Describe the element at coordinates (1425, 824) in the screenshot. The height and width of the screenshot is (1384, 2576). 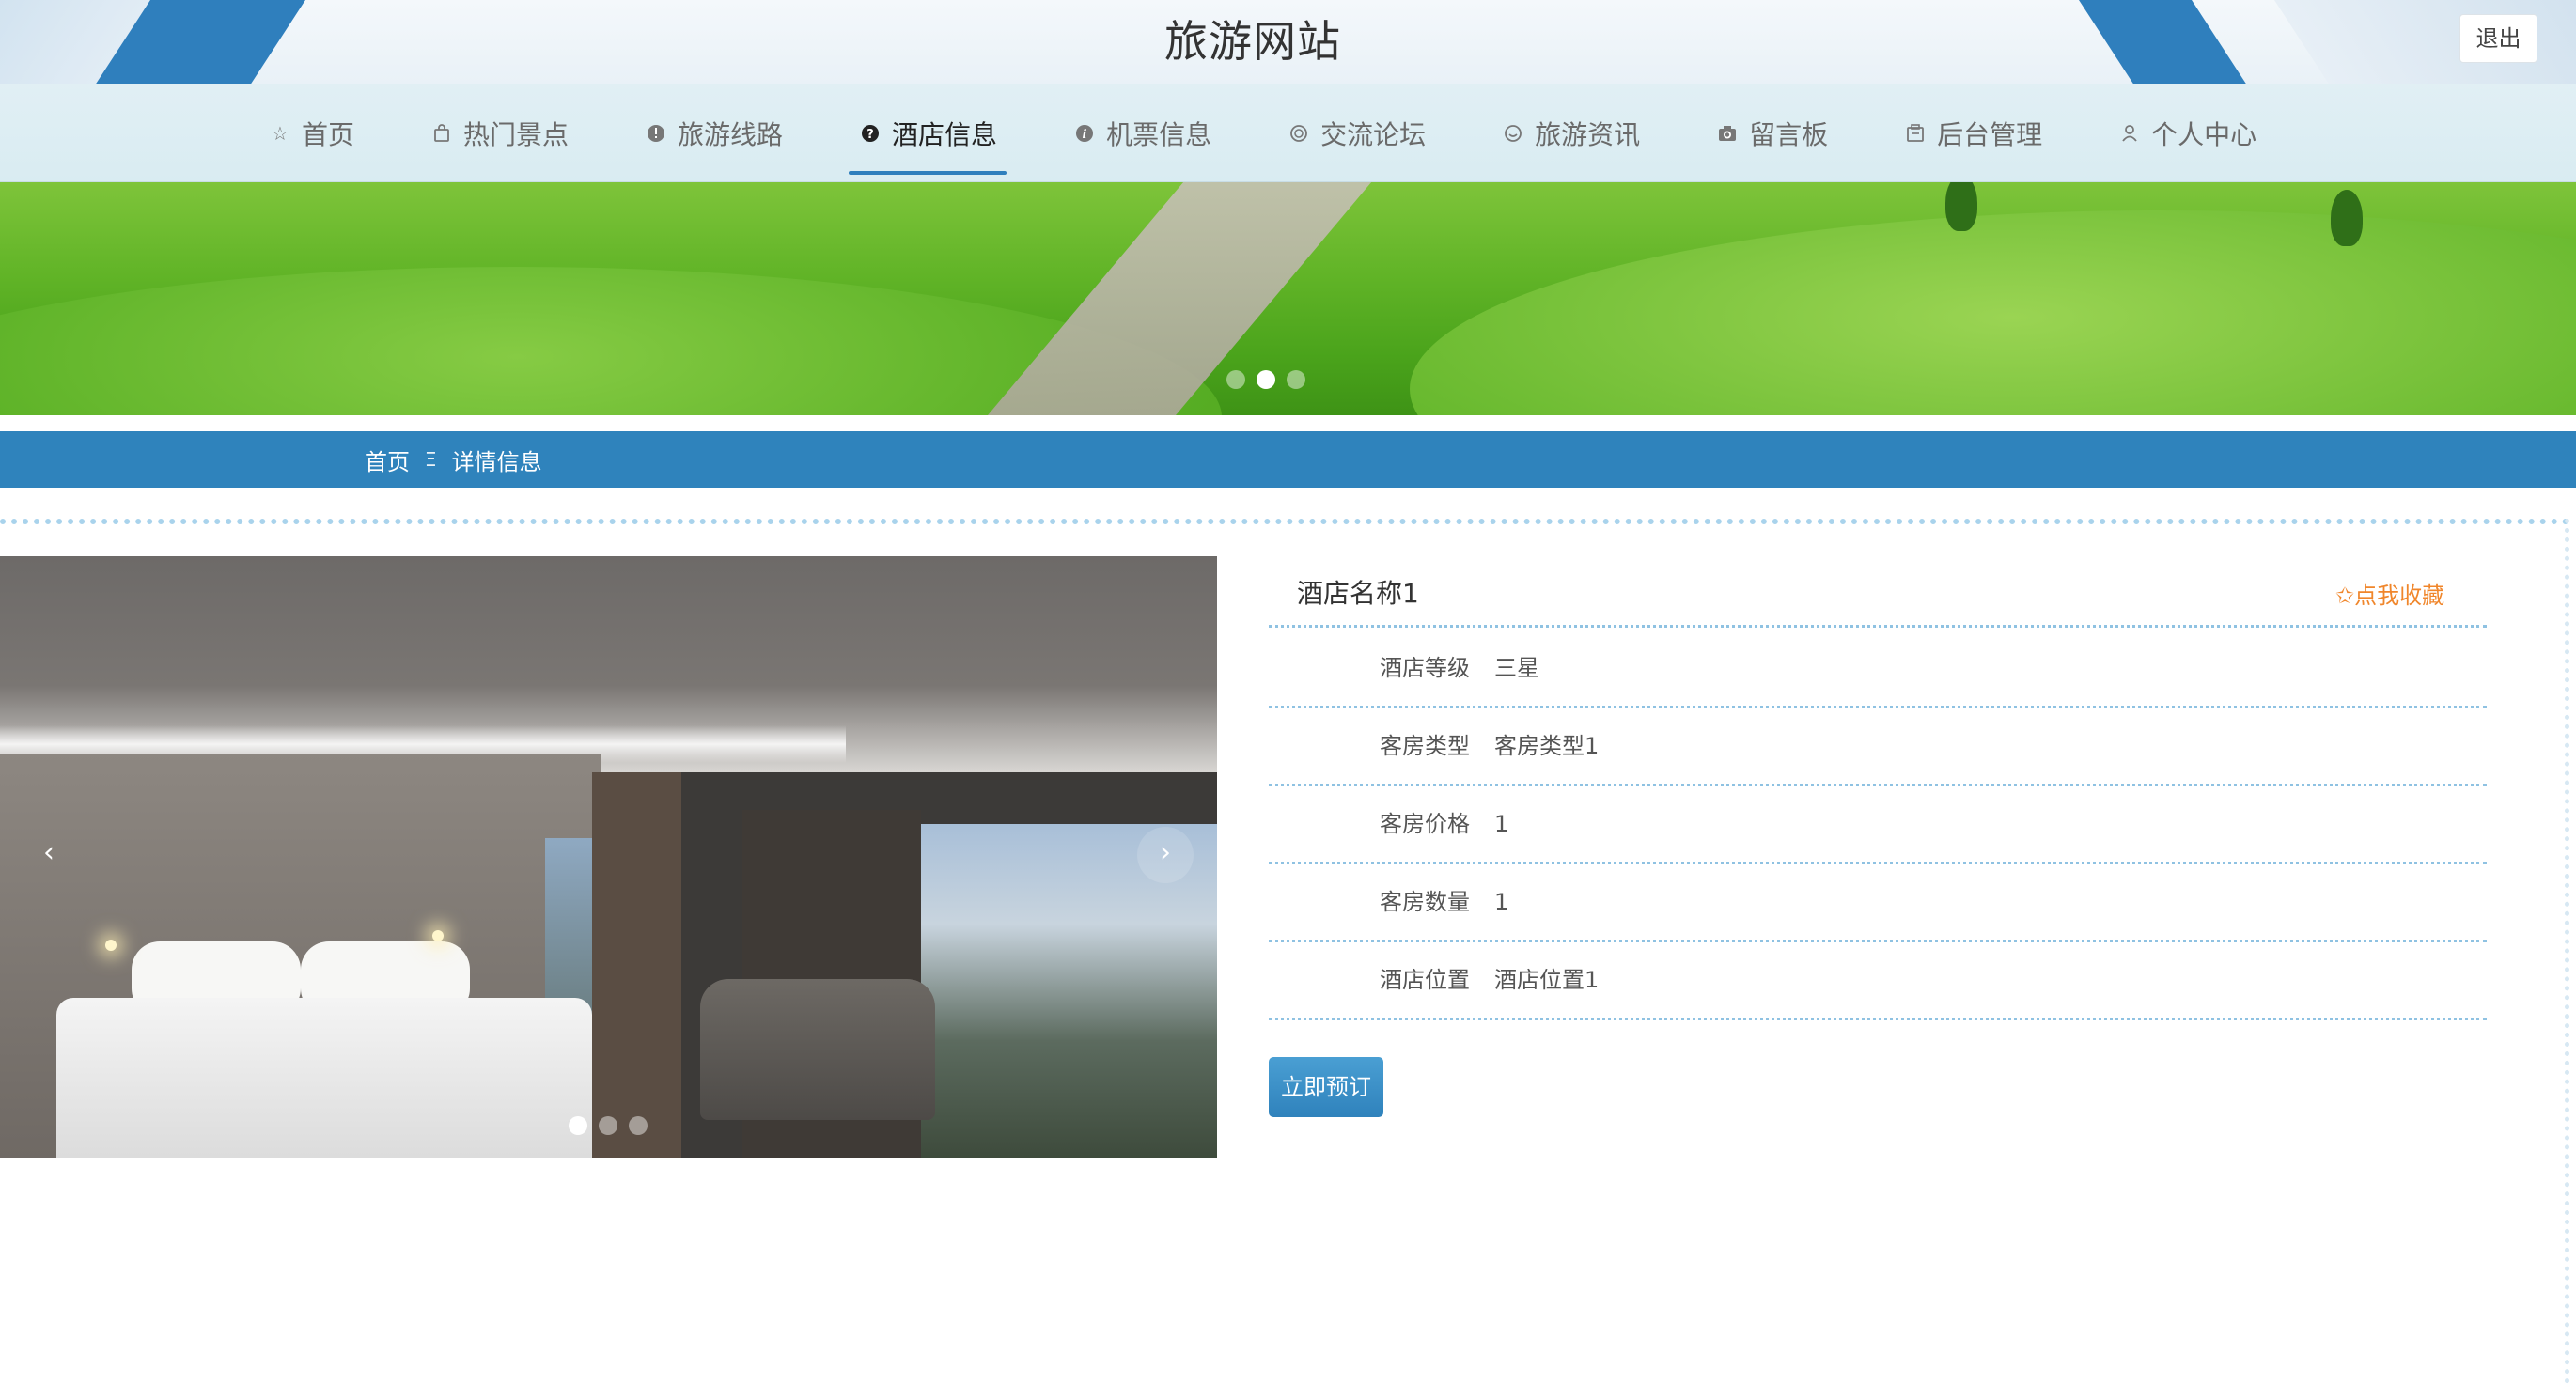
I see `field-label: 客房价格` at that location.